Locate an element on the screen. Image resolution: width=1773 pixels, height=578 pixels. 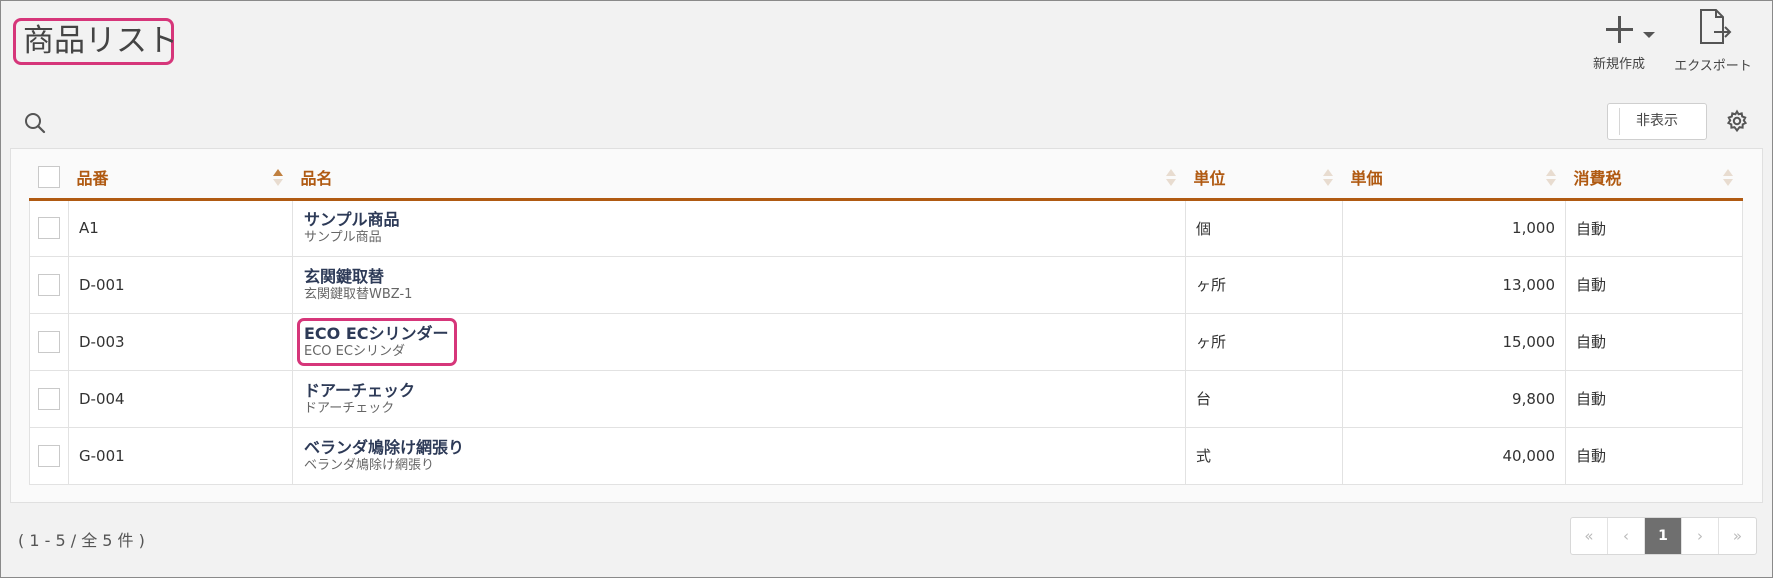
chevron-down-icon is located at coordinates (1649, 35).